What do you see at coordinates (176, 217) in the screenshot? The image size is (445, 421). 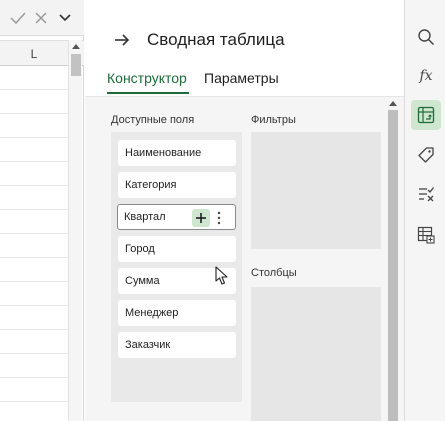 I see `field-item-hovered: Квартал` at bounding box center [176, 217].